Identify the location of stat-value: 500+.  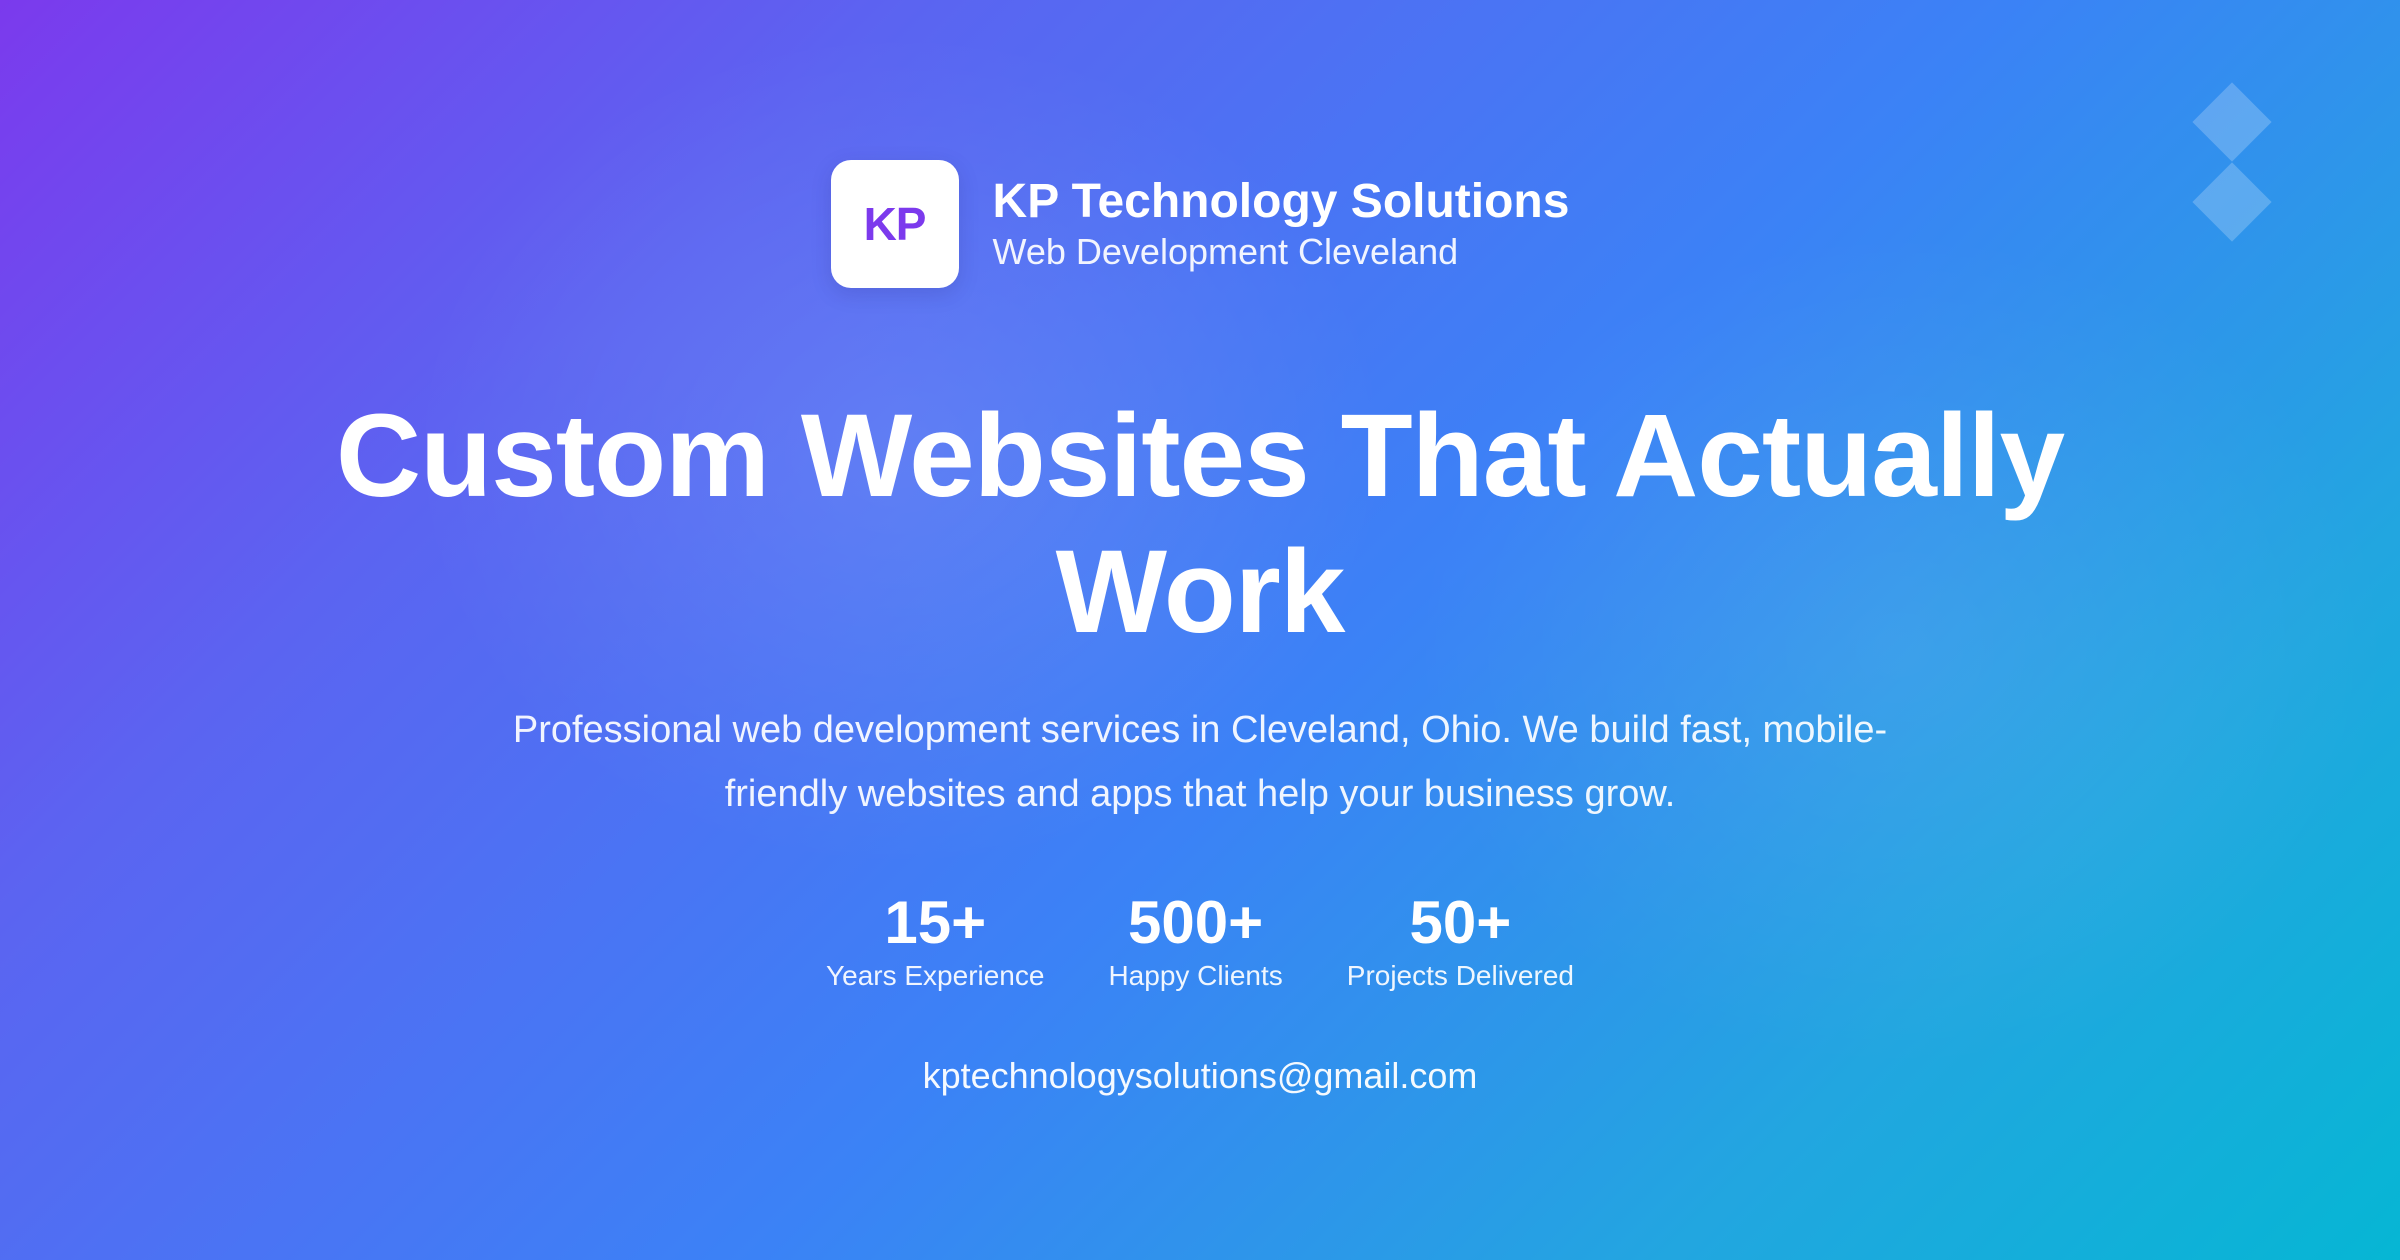
(1196, 922).